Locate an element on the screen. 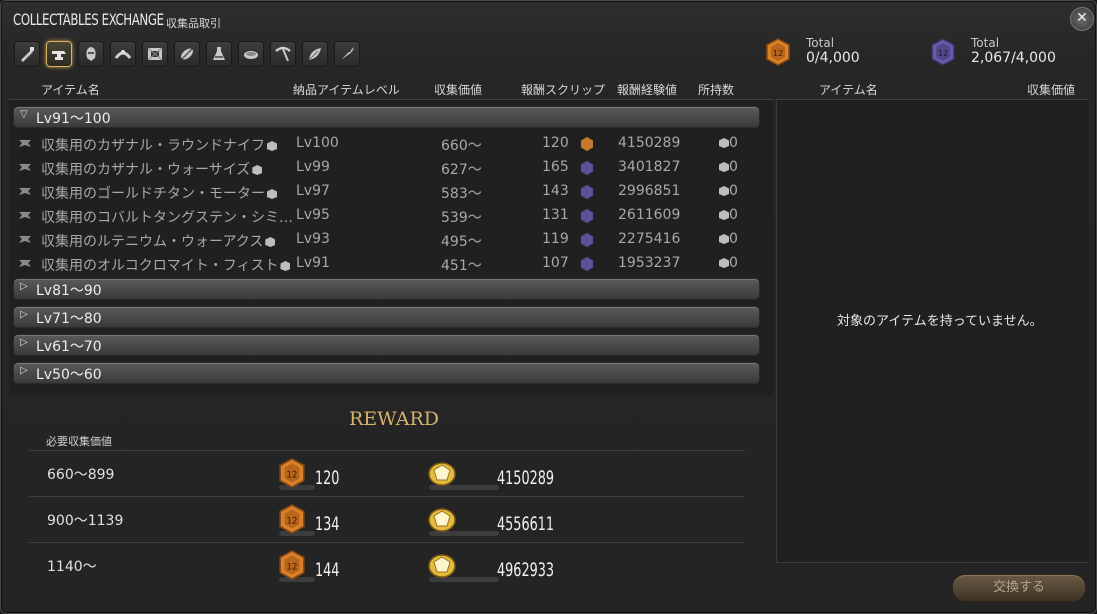  item-collectability: 539～ is located at coordinates (461, 218).